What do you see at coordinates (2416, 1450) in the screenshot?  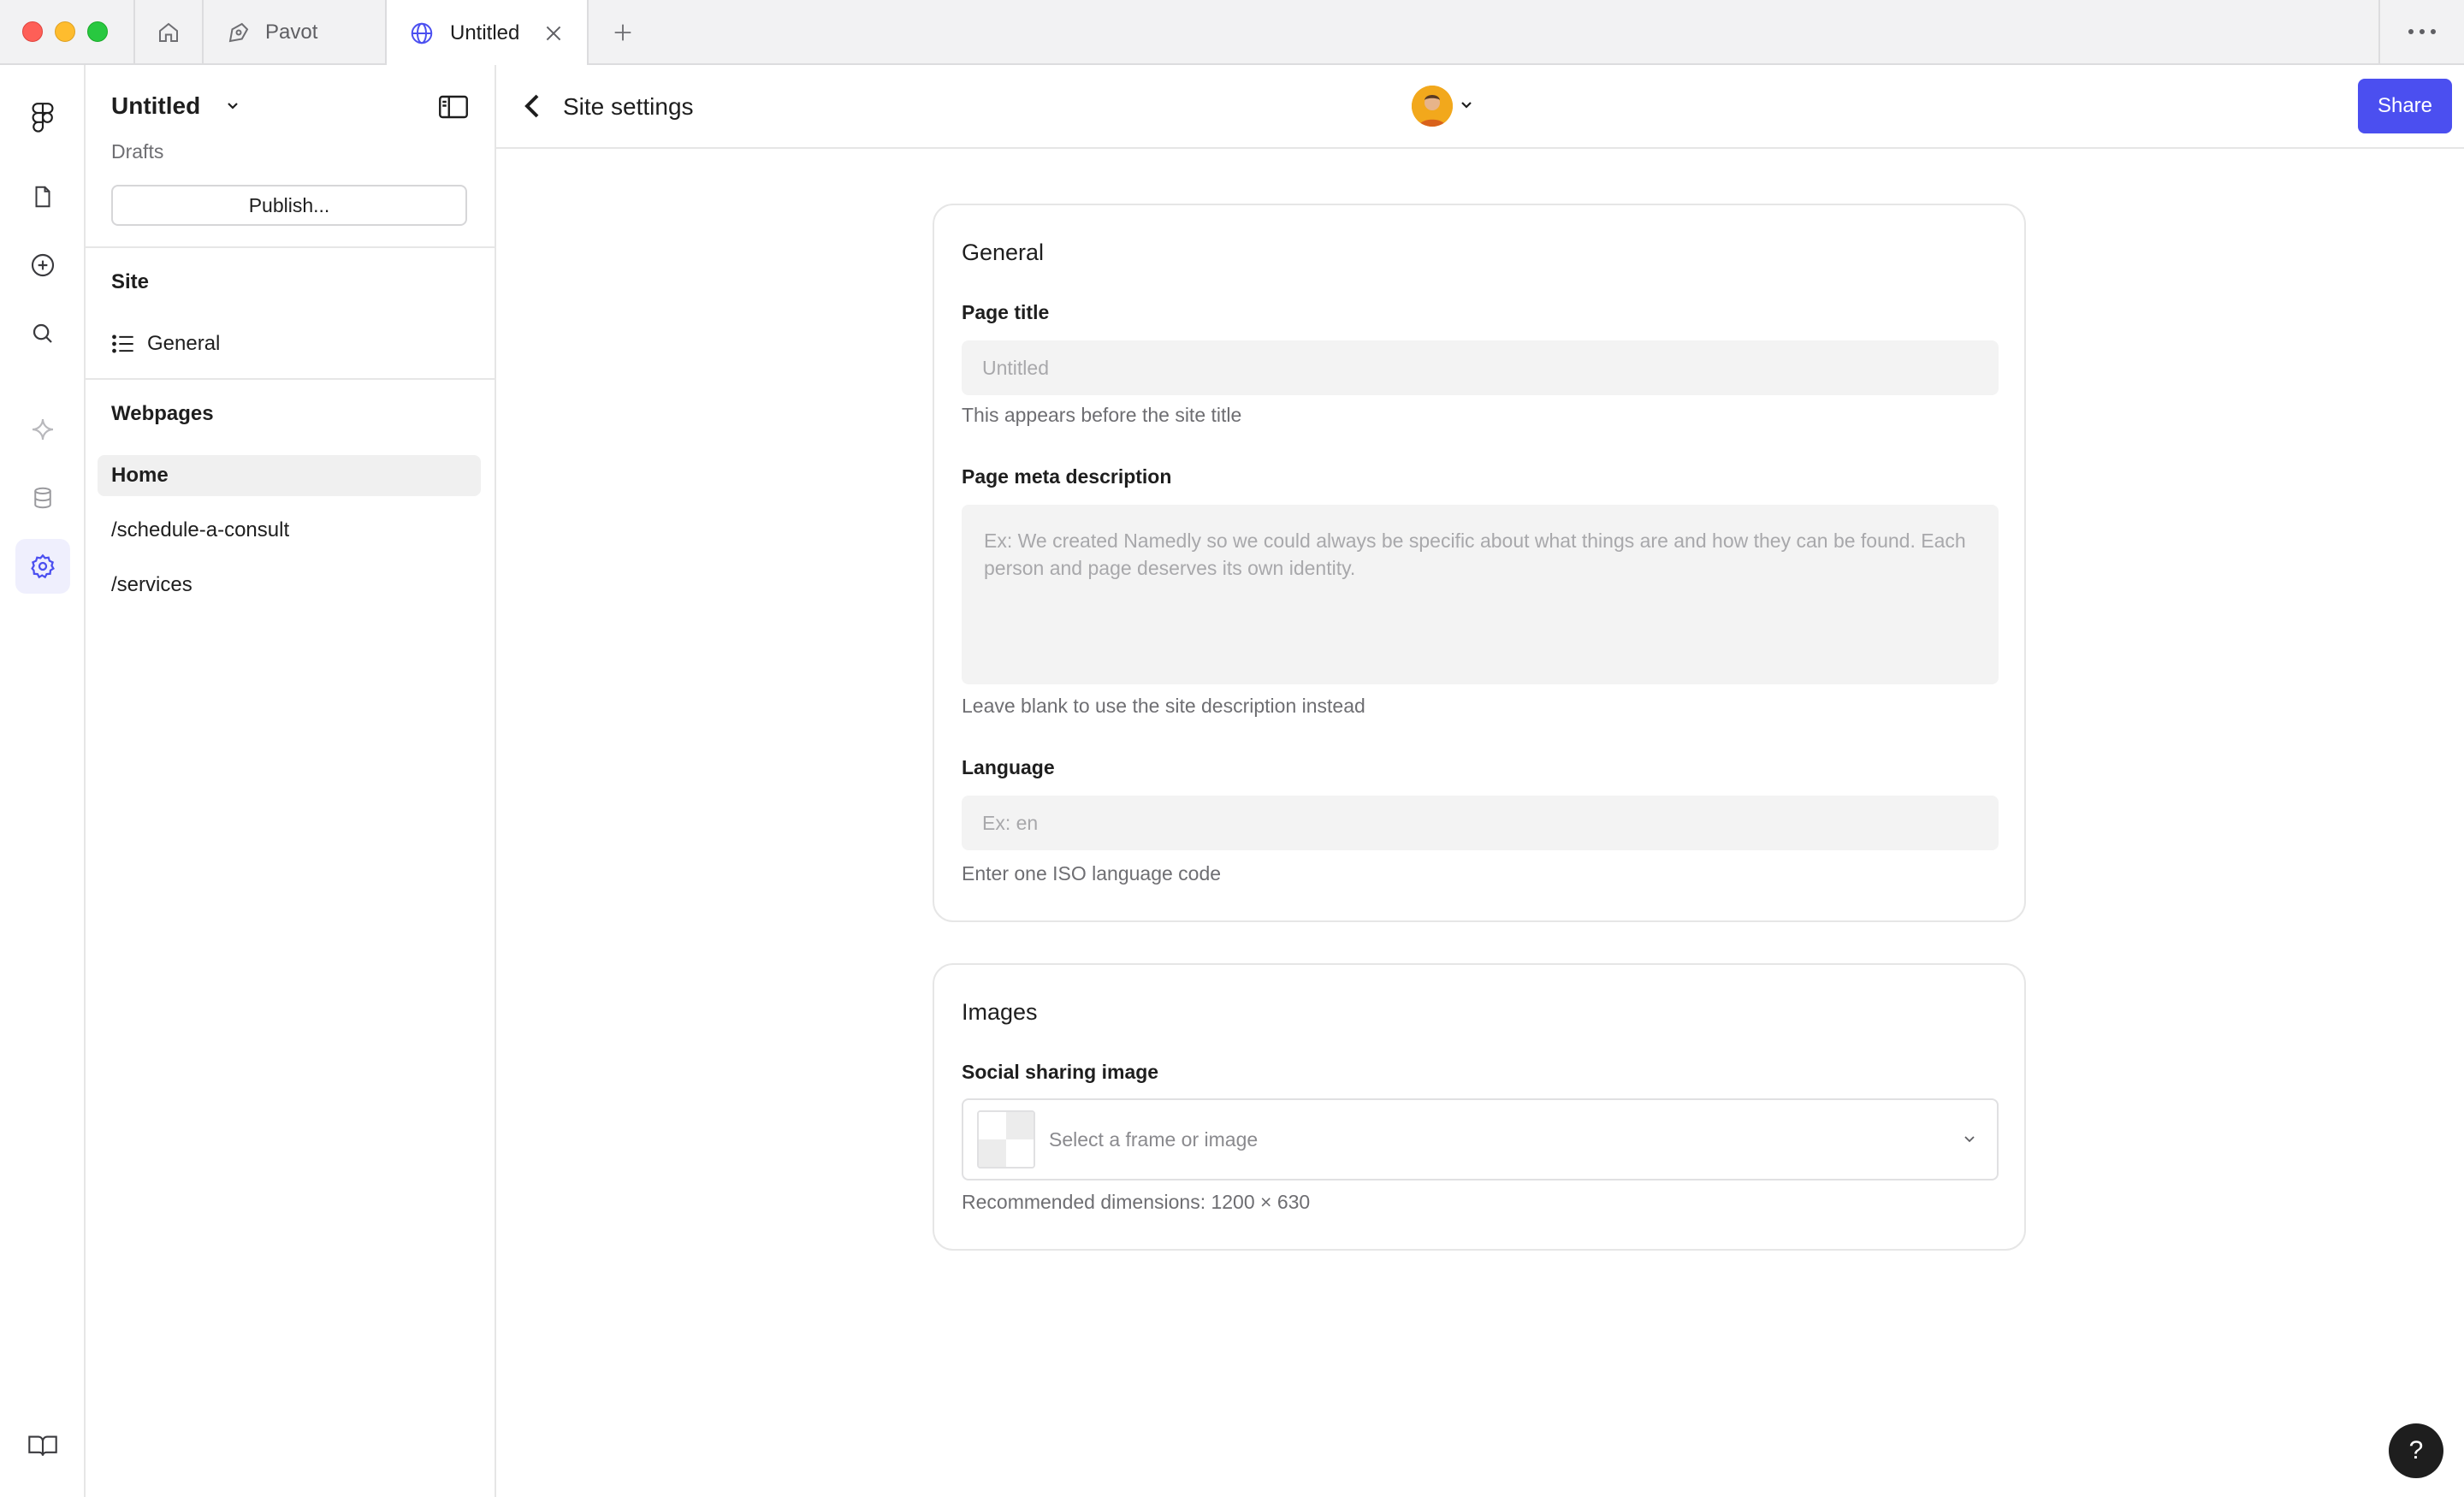 I see `help-button: ?` at bounding box center [2416, 1450].